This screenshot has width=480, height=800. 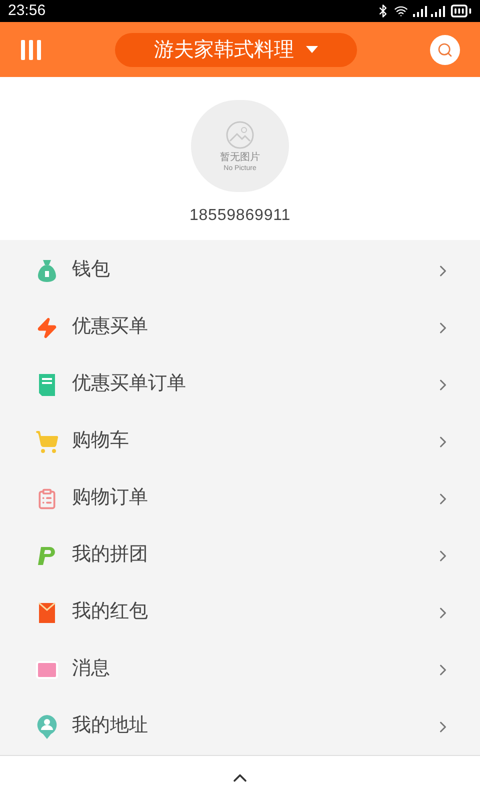 What do you see at coordinates (240, 441) in the screenshot?
I see `menu-item: 购物车` at bounding box center [240, 441].